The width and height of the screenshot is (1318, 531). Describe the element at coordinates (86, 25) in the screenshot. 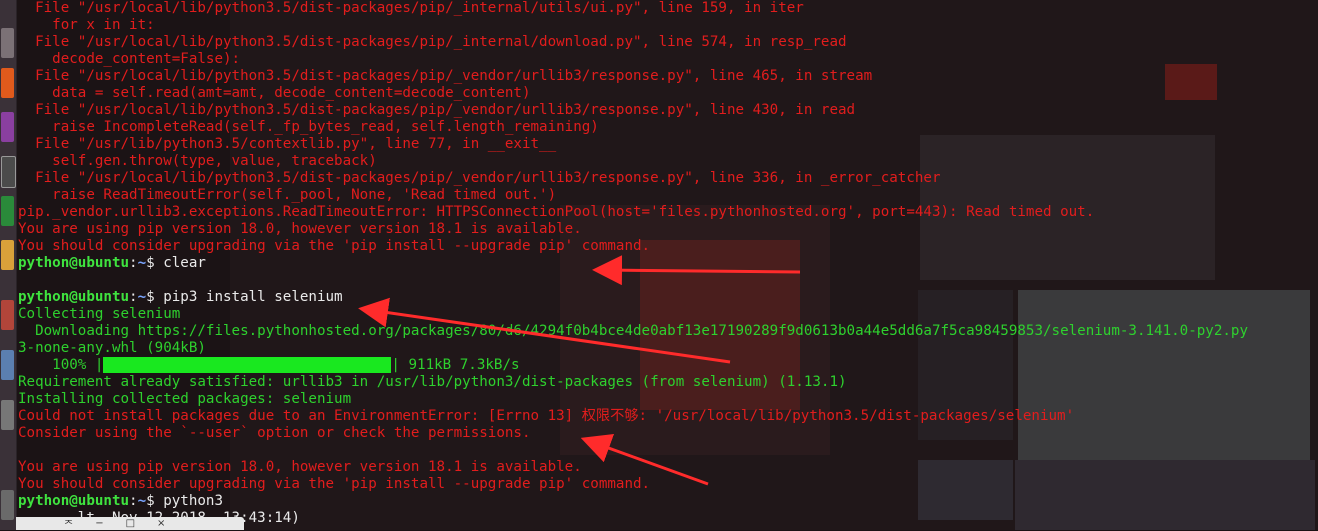

I see `terminal-text: for x in it:` at that location.